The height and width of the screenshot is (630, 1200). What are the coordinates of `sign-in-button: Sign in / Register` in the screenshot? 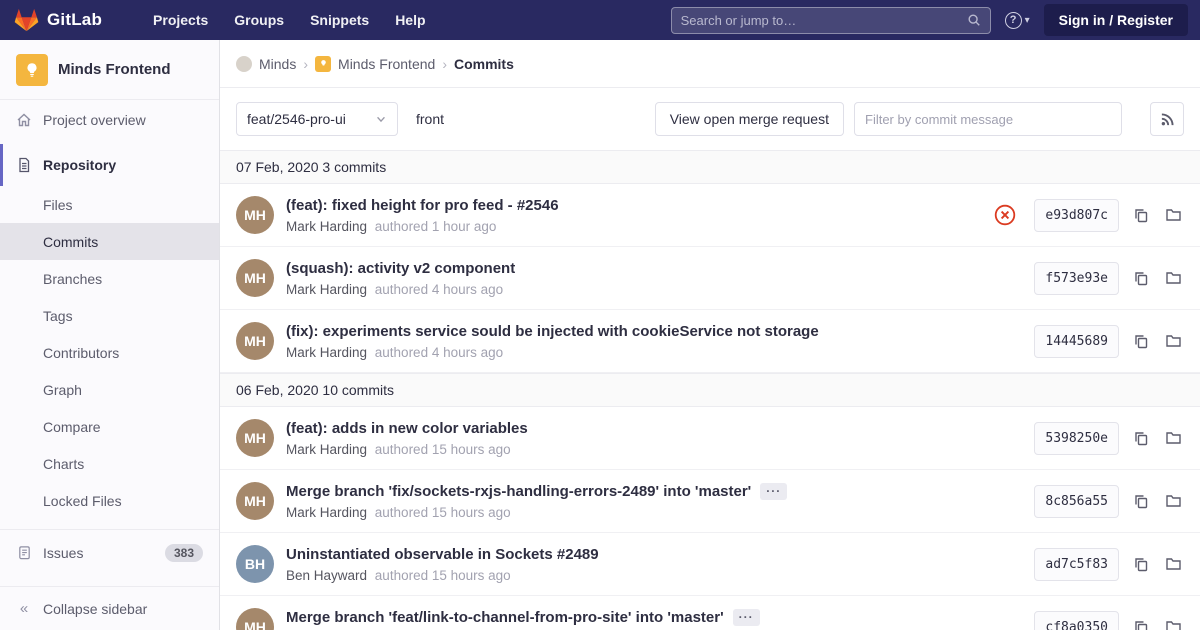 It's located at (1115, 20).